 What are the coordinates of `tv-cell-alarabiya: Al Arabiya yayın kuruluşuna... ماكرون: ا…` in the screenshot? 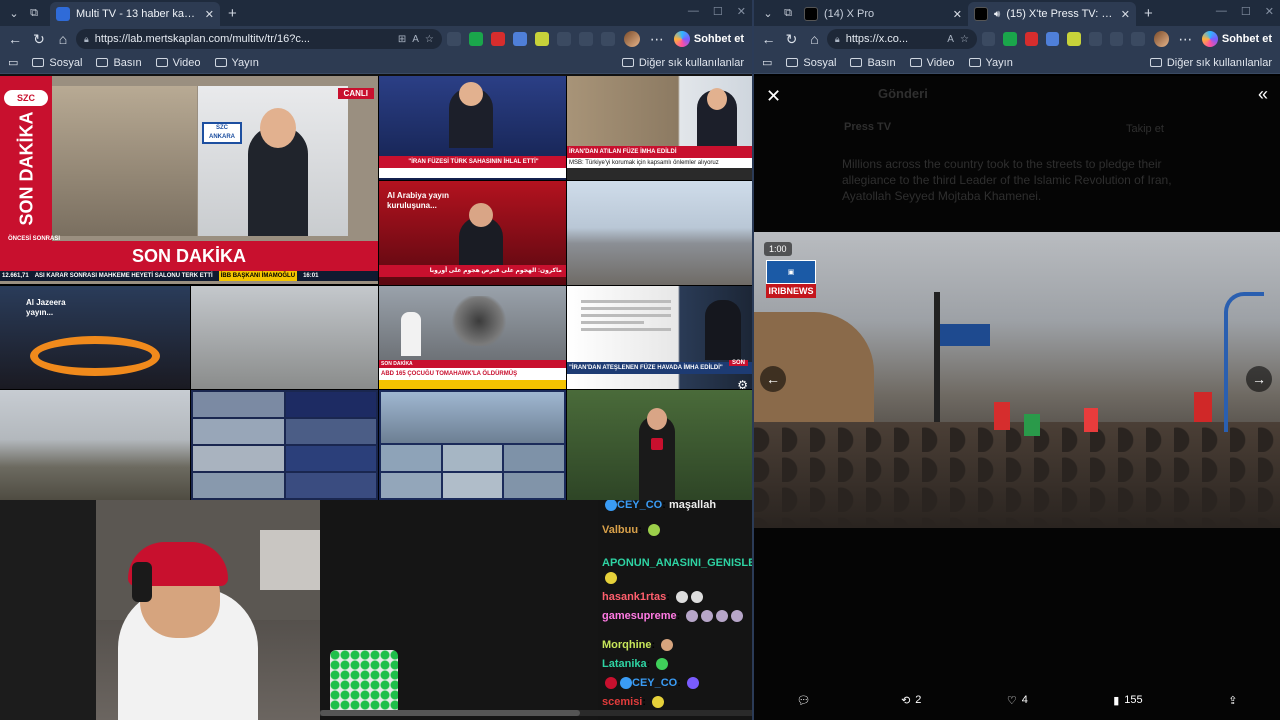 It's located at (472, 233).